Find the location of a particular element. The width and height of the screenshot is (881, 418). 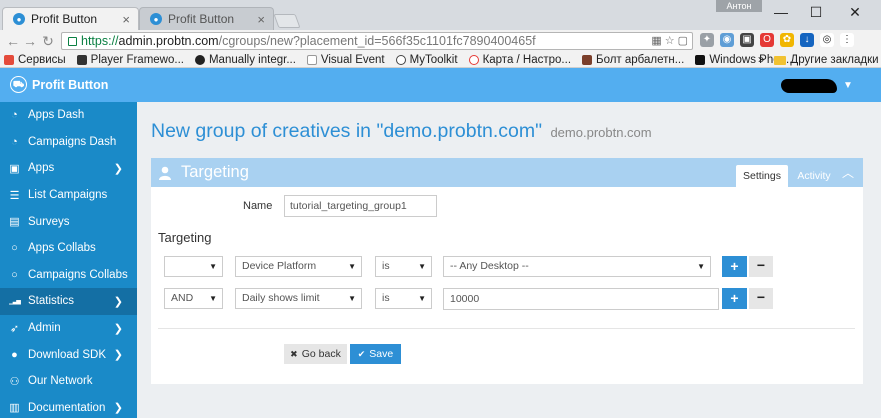

apps-grid-icon is located at coordinates (9, 59).